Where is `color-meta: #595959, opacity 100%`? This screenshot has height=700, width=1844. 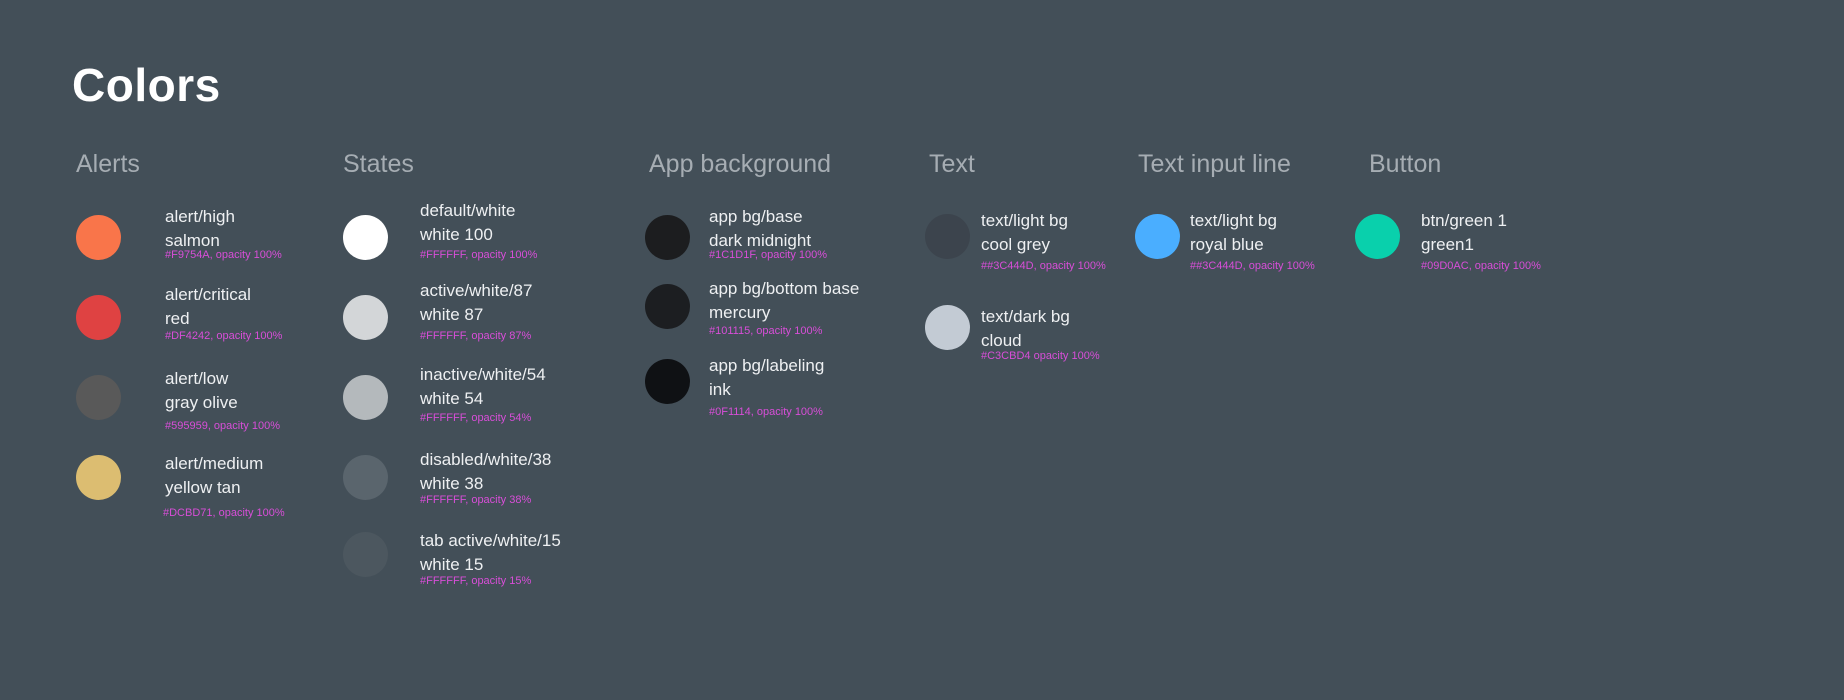
color-meta: #595959, opacity 100% is located at coordinates (222, 426).